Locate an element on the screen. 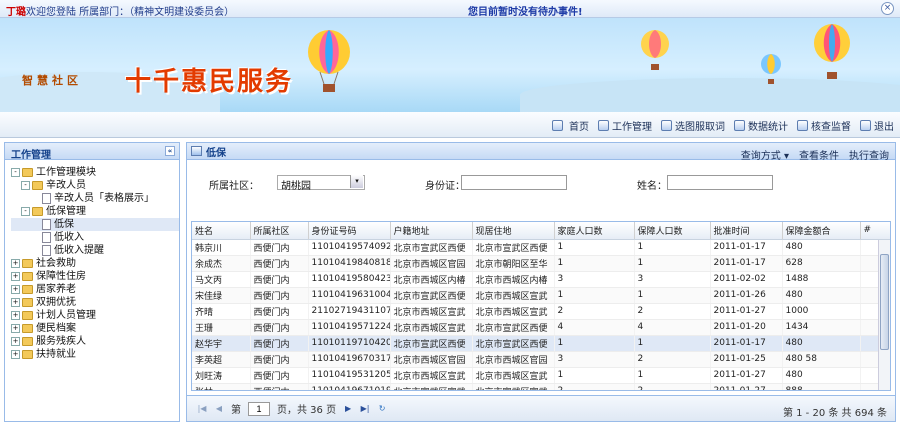  table-cell: 2011-01-25 is located at coordinates (746, 359).